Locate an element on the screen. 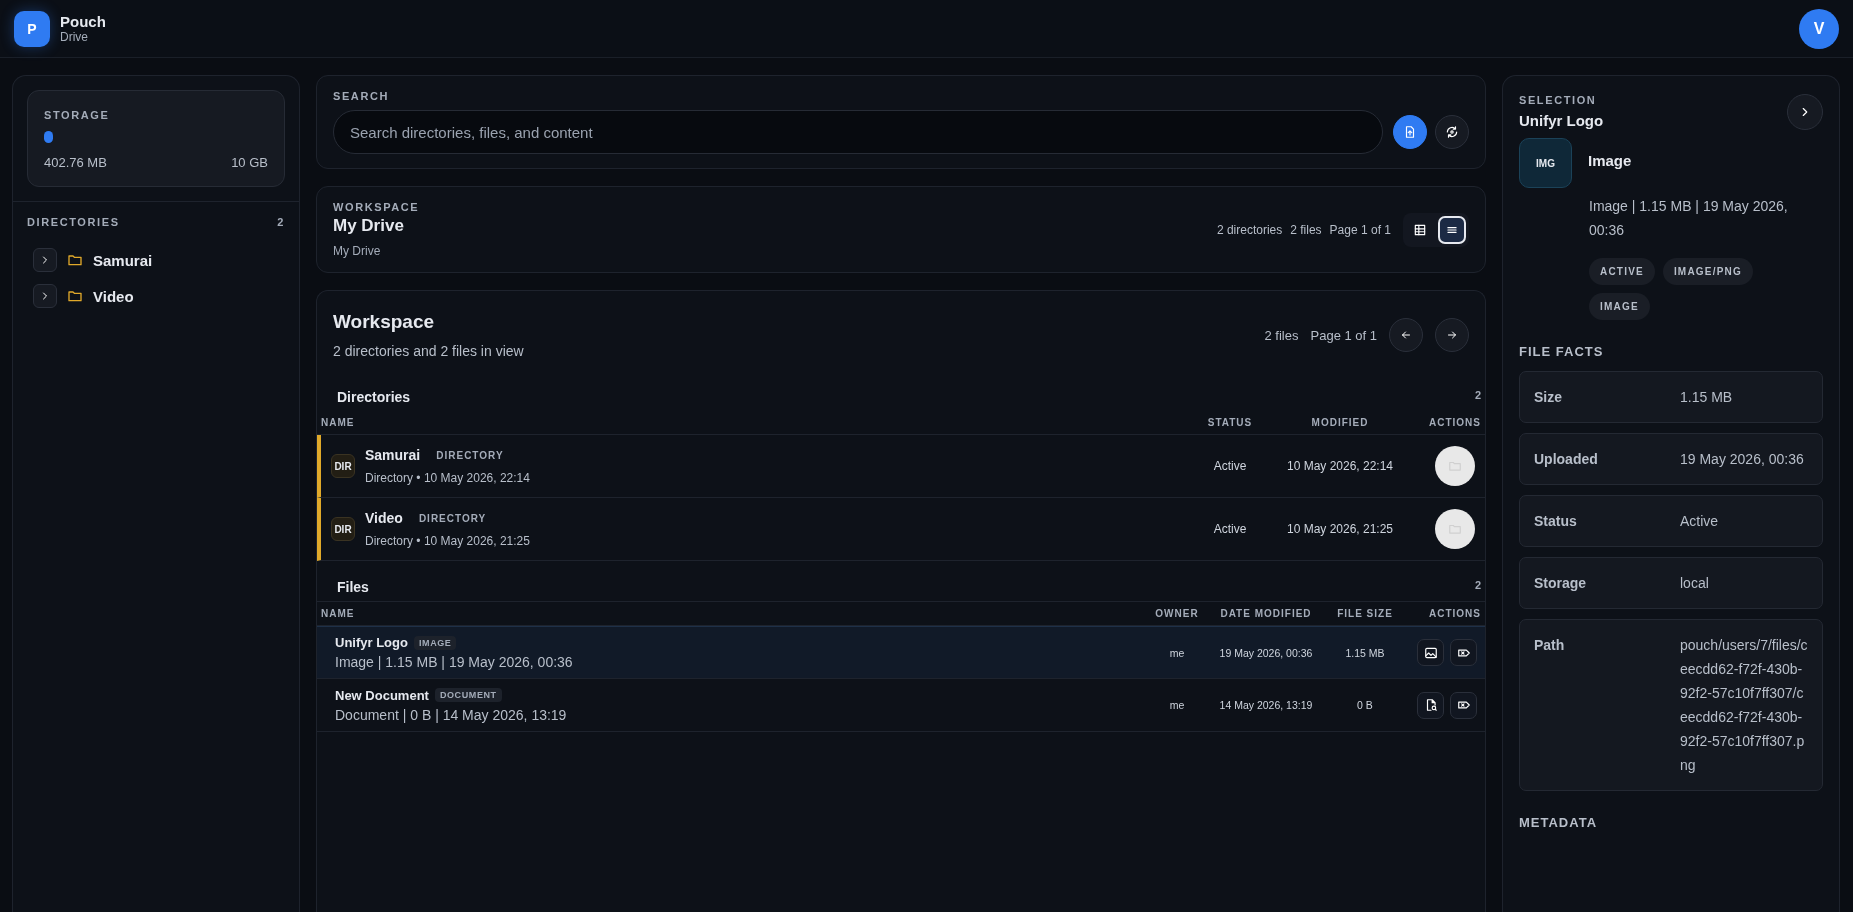  column-header: DATE MODIFIED is located at coordinates (1266, 614).